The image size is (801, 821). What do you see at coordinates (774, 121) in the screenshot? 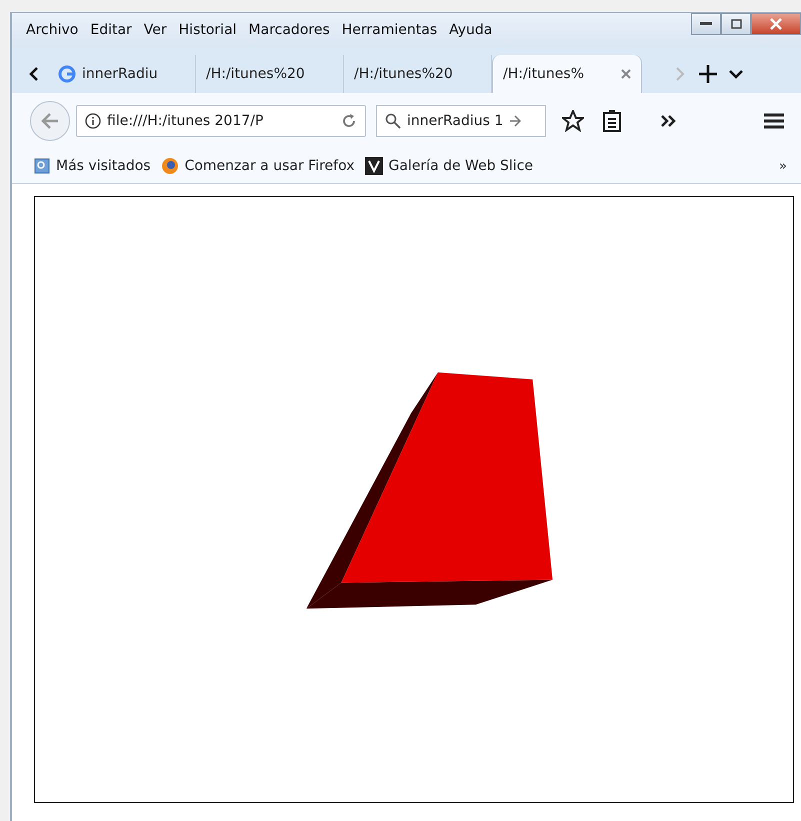
I see `menu-icon` at bounding box center [774, 121].